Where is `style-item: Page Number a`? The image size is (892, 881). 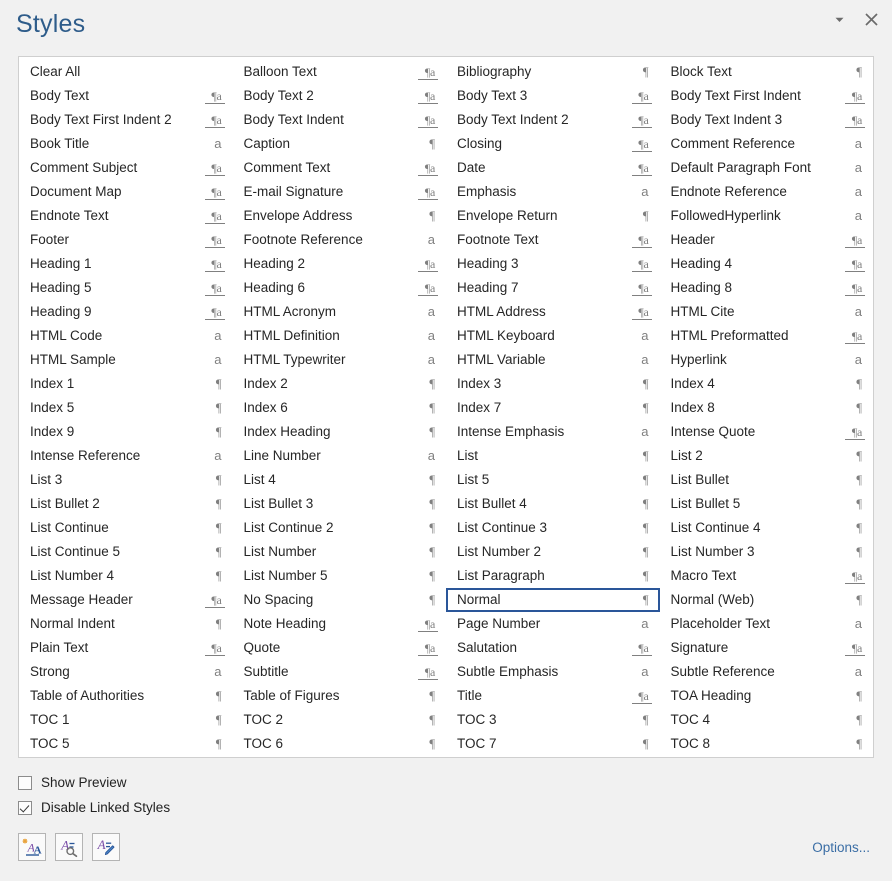
style-item: Page Number a is located at coordinates (553, 624).